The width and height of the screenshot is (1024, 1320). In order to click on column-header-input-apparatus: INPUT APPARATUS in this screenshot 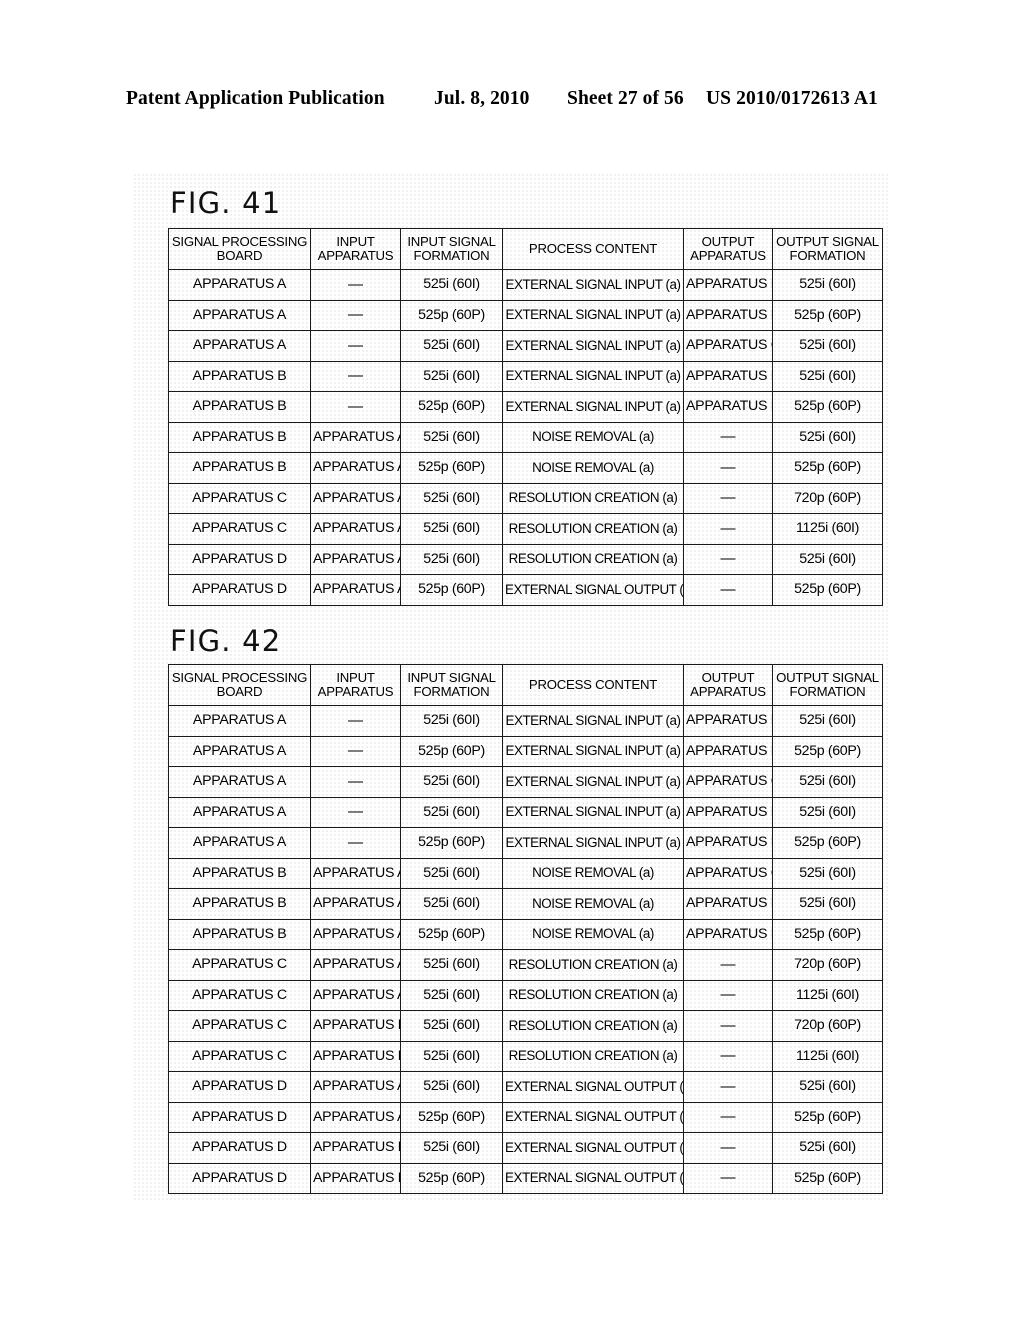, I will do `click(355, 685)`.